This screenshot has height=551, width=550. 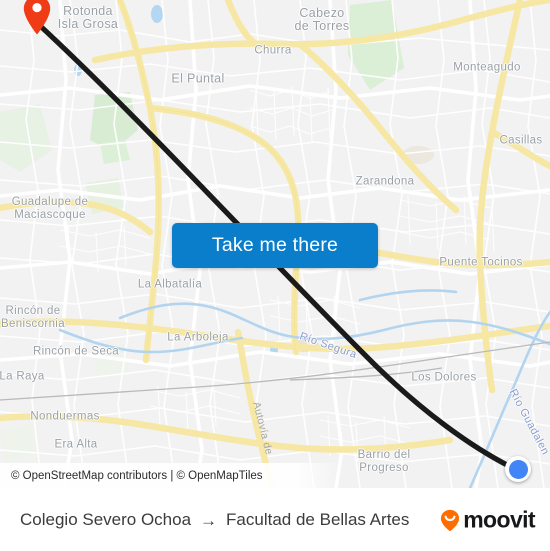 I want to click on moovit-logo: moovit, so click(x=487, y=520).